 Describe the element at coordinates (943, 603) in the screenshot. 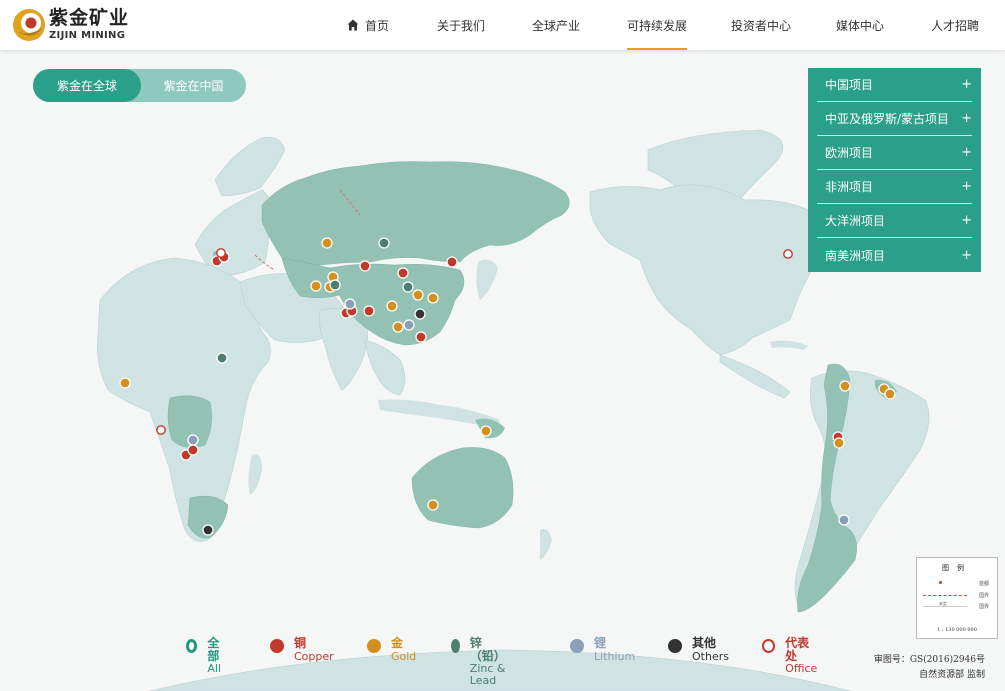

I see `map-key-undetermined-label: 未定` at that location.